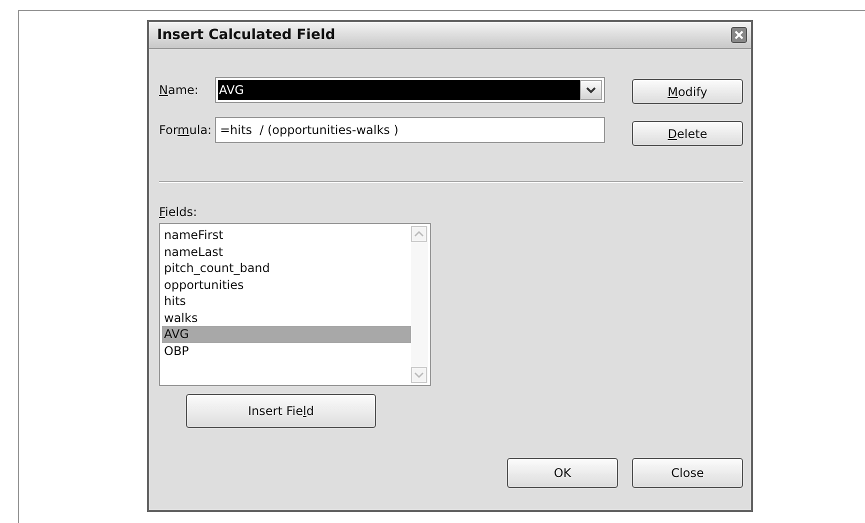  I want to click on name-combo-box: AVG, so click(410, 90).